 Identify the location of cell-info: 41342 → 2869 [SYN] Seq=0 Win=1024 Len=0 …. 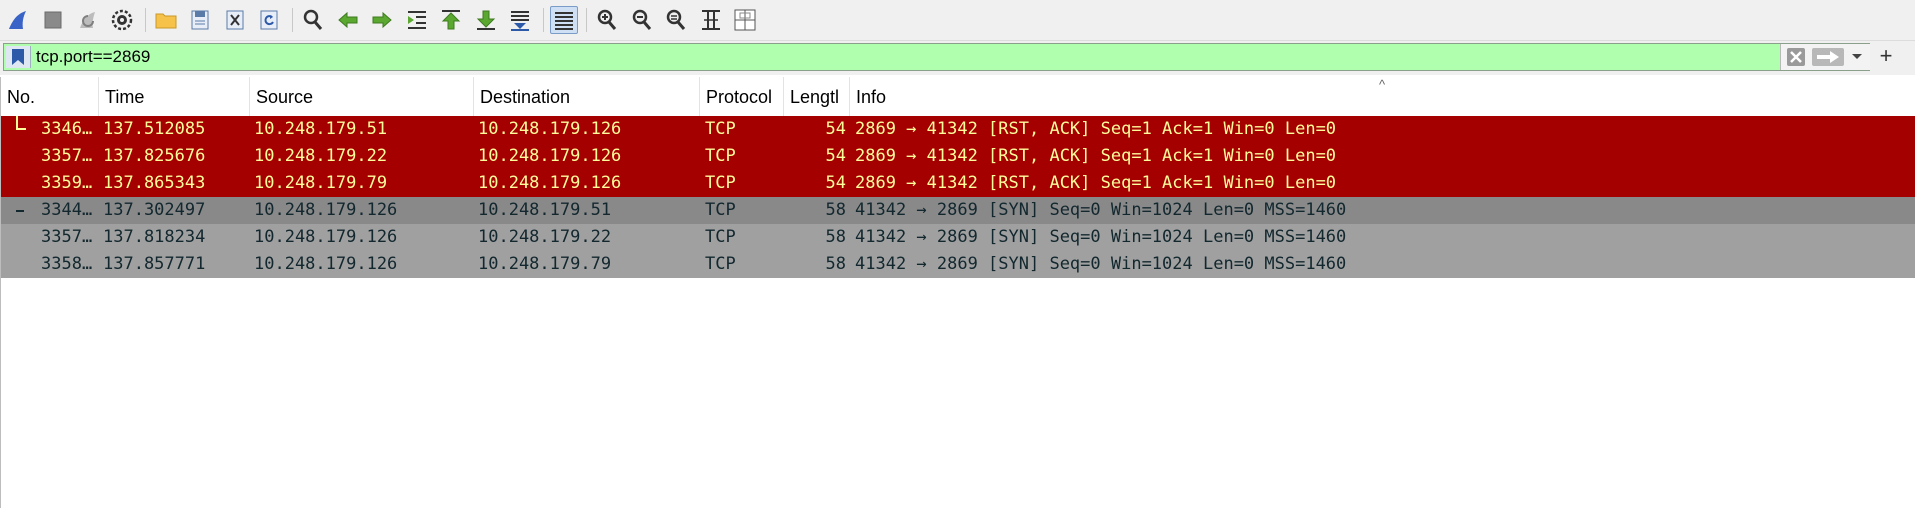
(1101, 237).